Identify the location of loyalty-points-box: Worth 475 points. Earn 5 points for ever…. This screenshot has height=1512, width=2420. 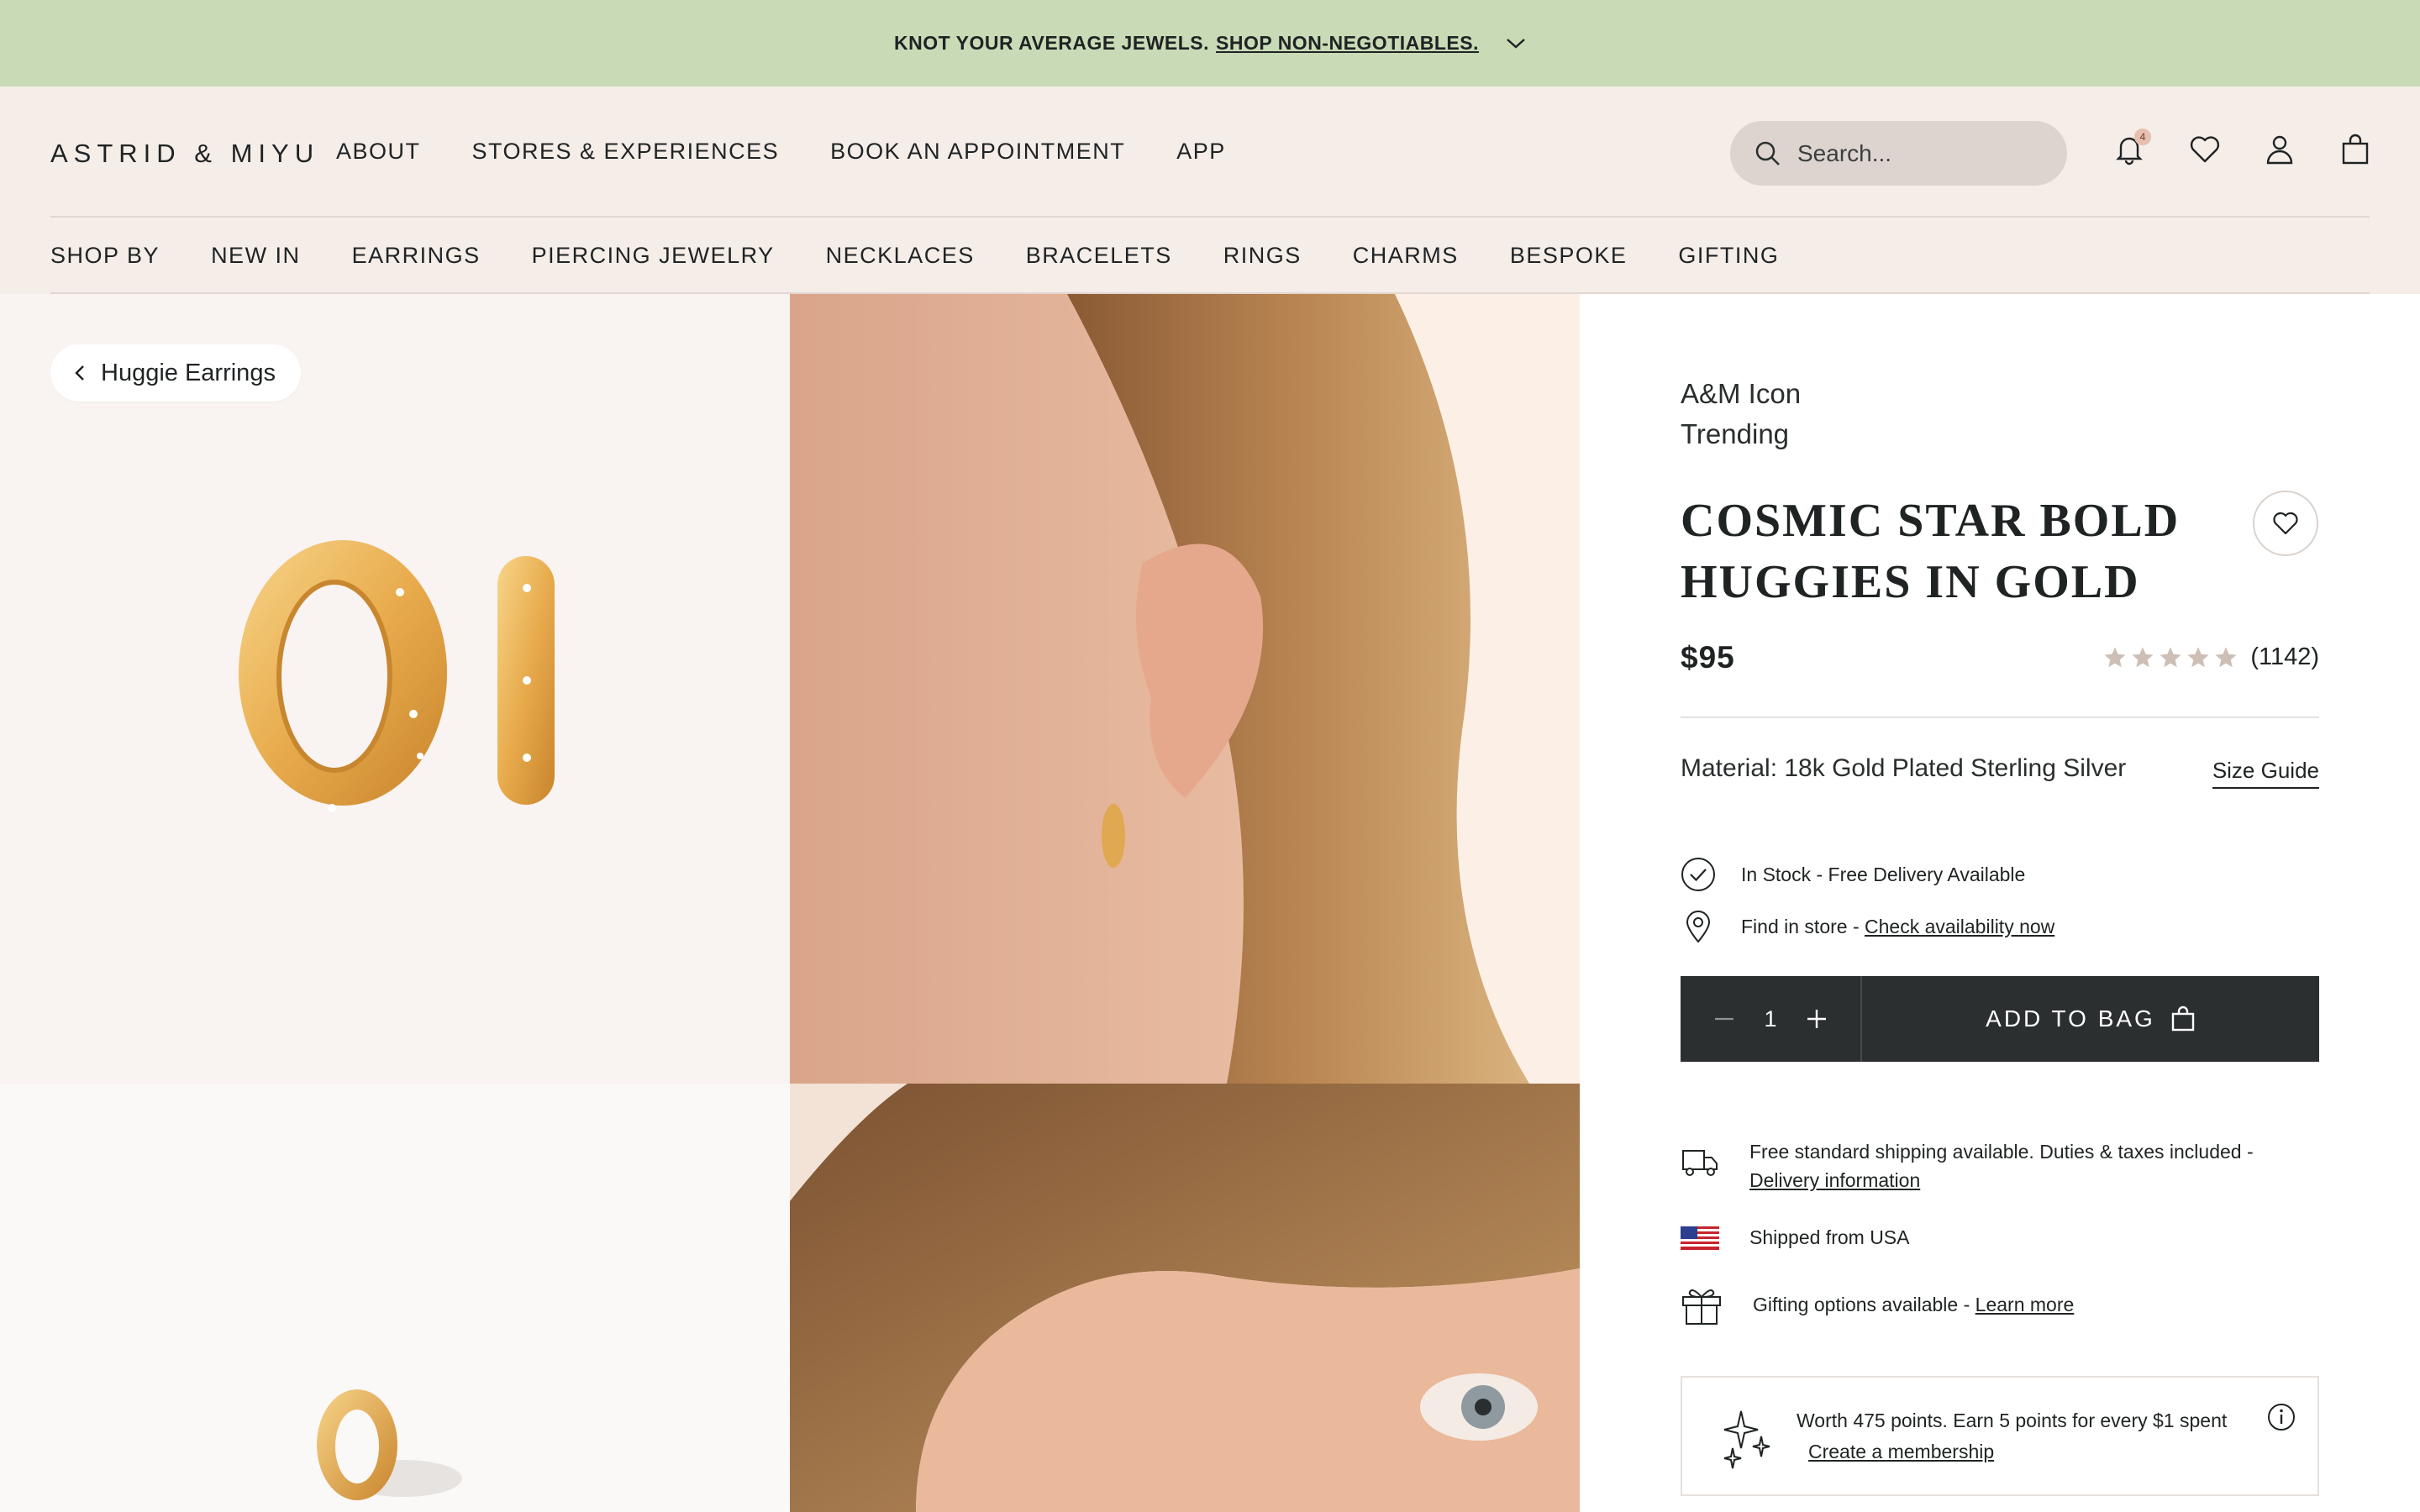
(2000, 1436).